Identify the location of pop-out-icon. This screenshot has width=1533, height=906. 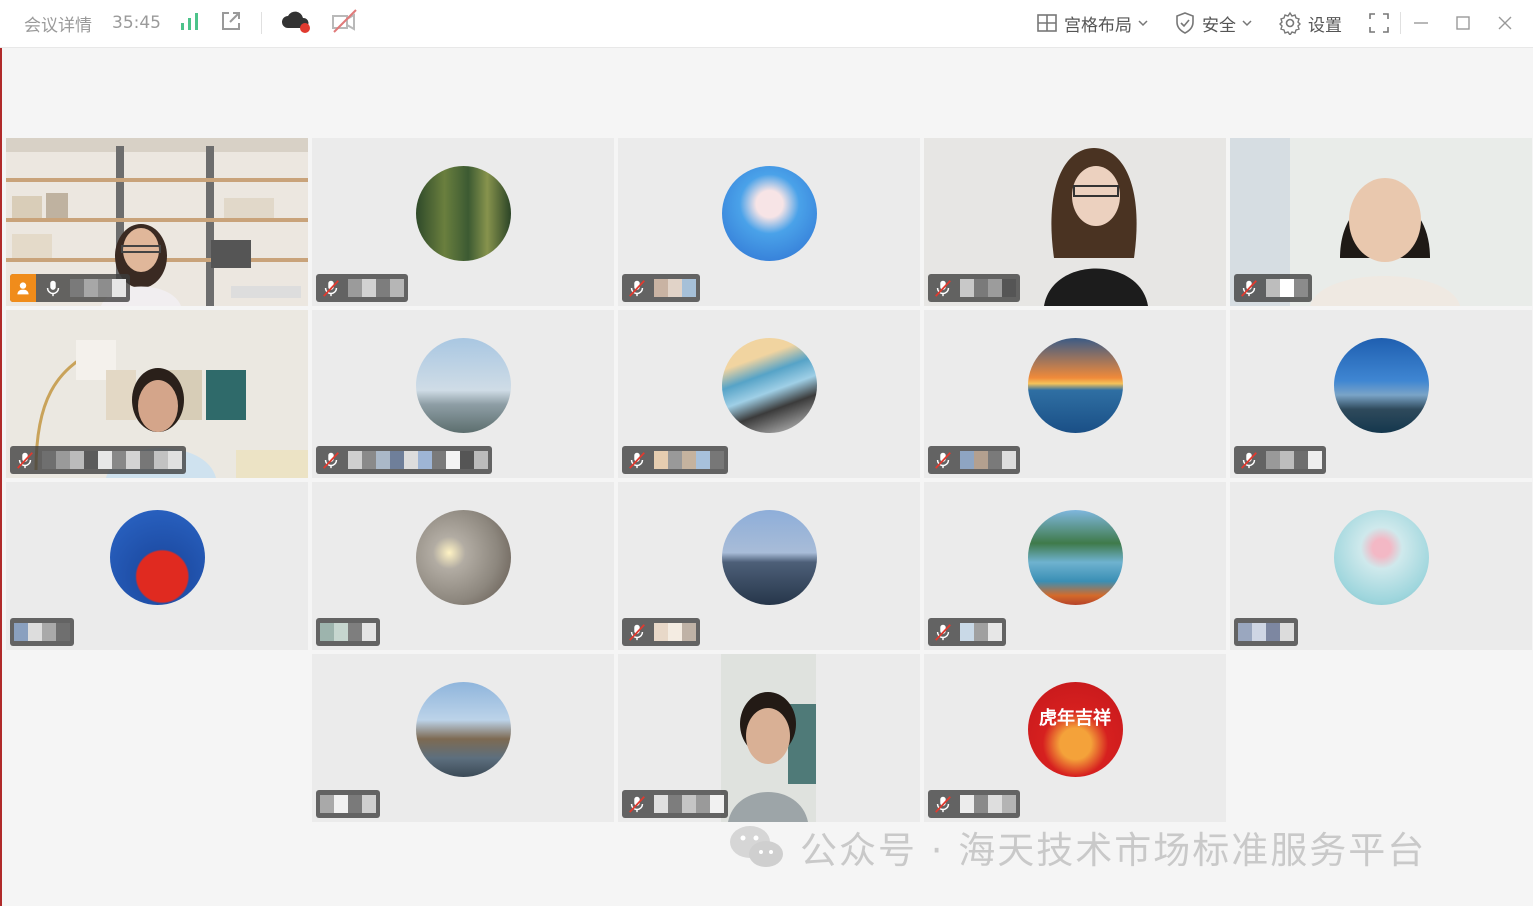
(231, 23).